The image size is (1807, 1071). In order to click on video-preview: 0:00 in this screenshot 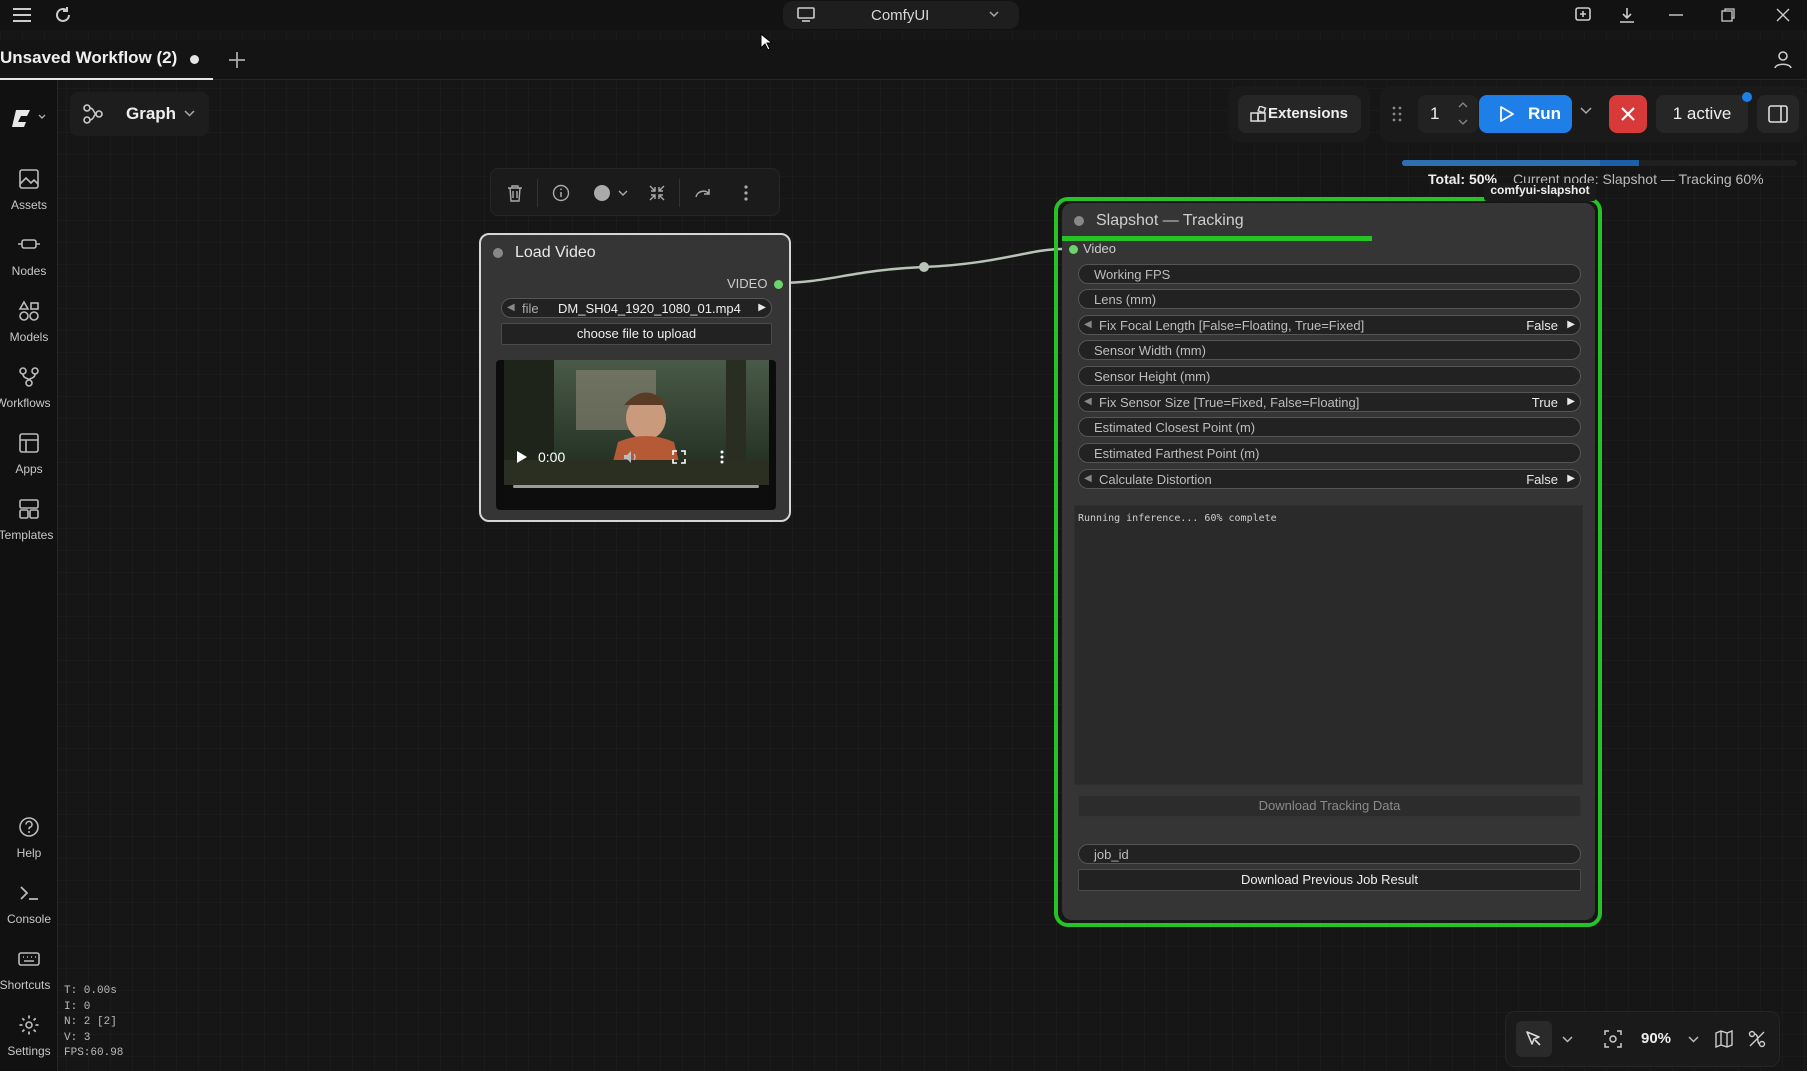, I will do `click(636, 435)`.